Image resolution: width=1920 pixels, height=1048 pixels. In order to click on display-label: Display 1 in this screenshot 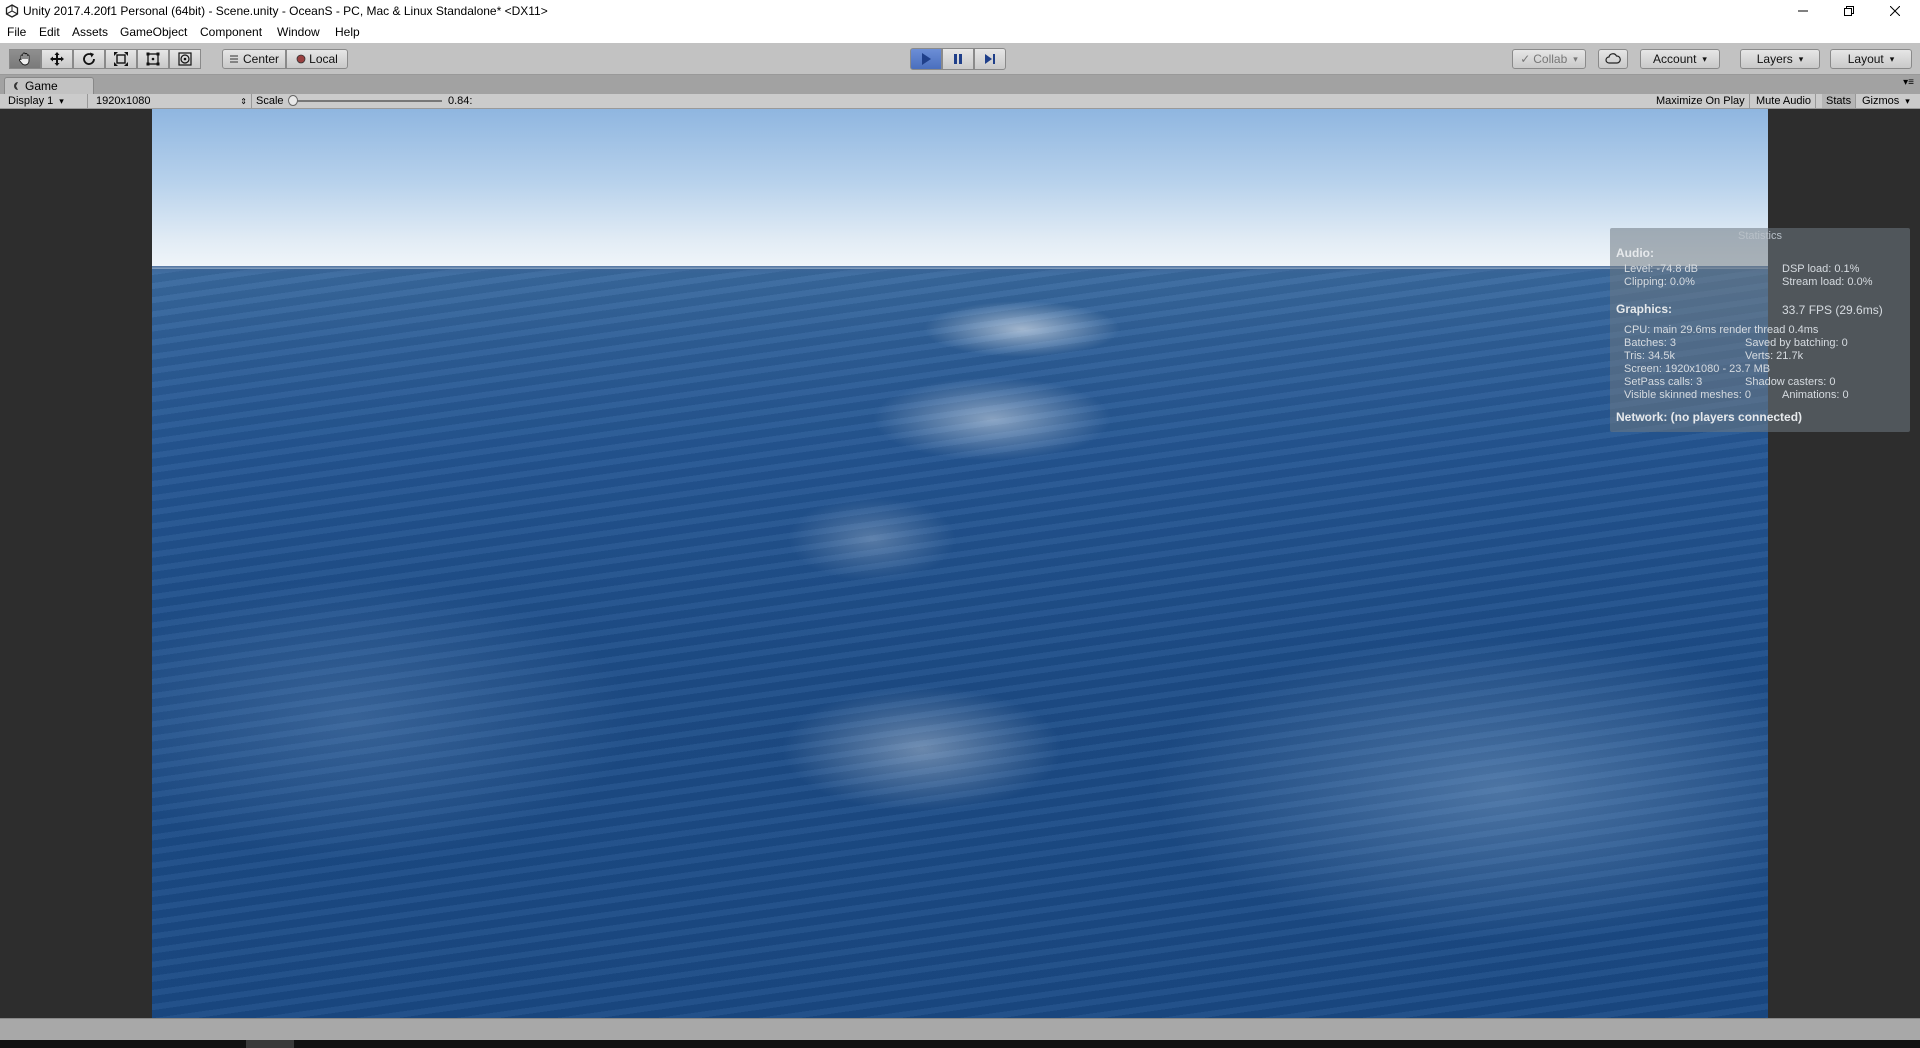, I will do `click(31, 101)`.